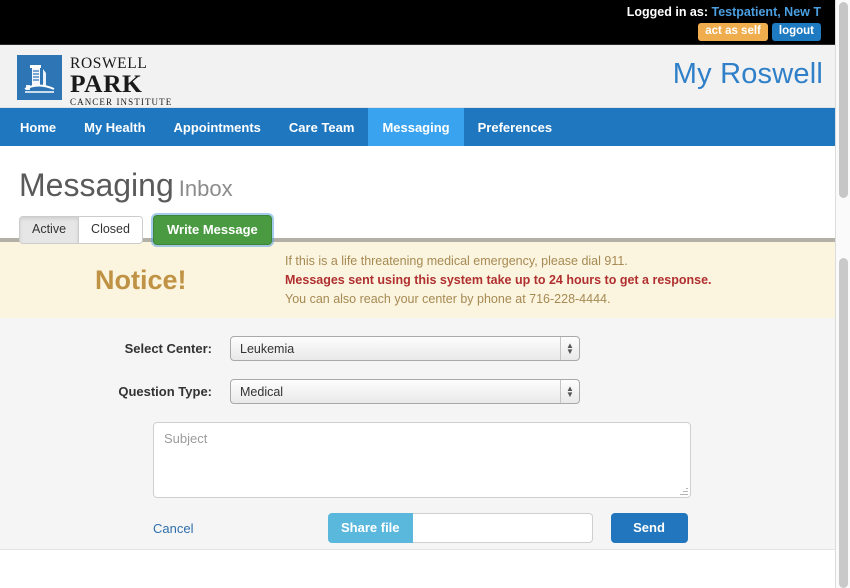  Describe the element at coordinates (843, 100) in the screenshot. I see `scrollbar-thumb-top` at that location.